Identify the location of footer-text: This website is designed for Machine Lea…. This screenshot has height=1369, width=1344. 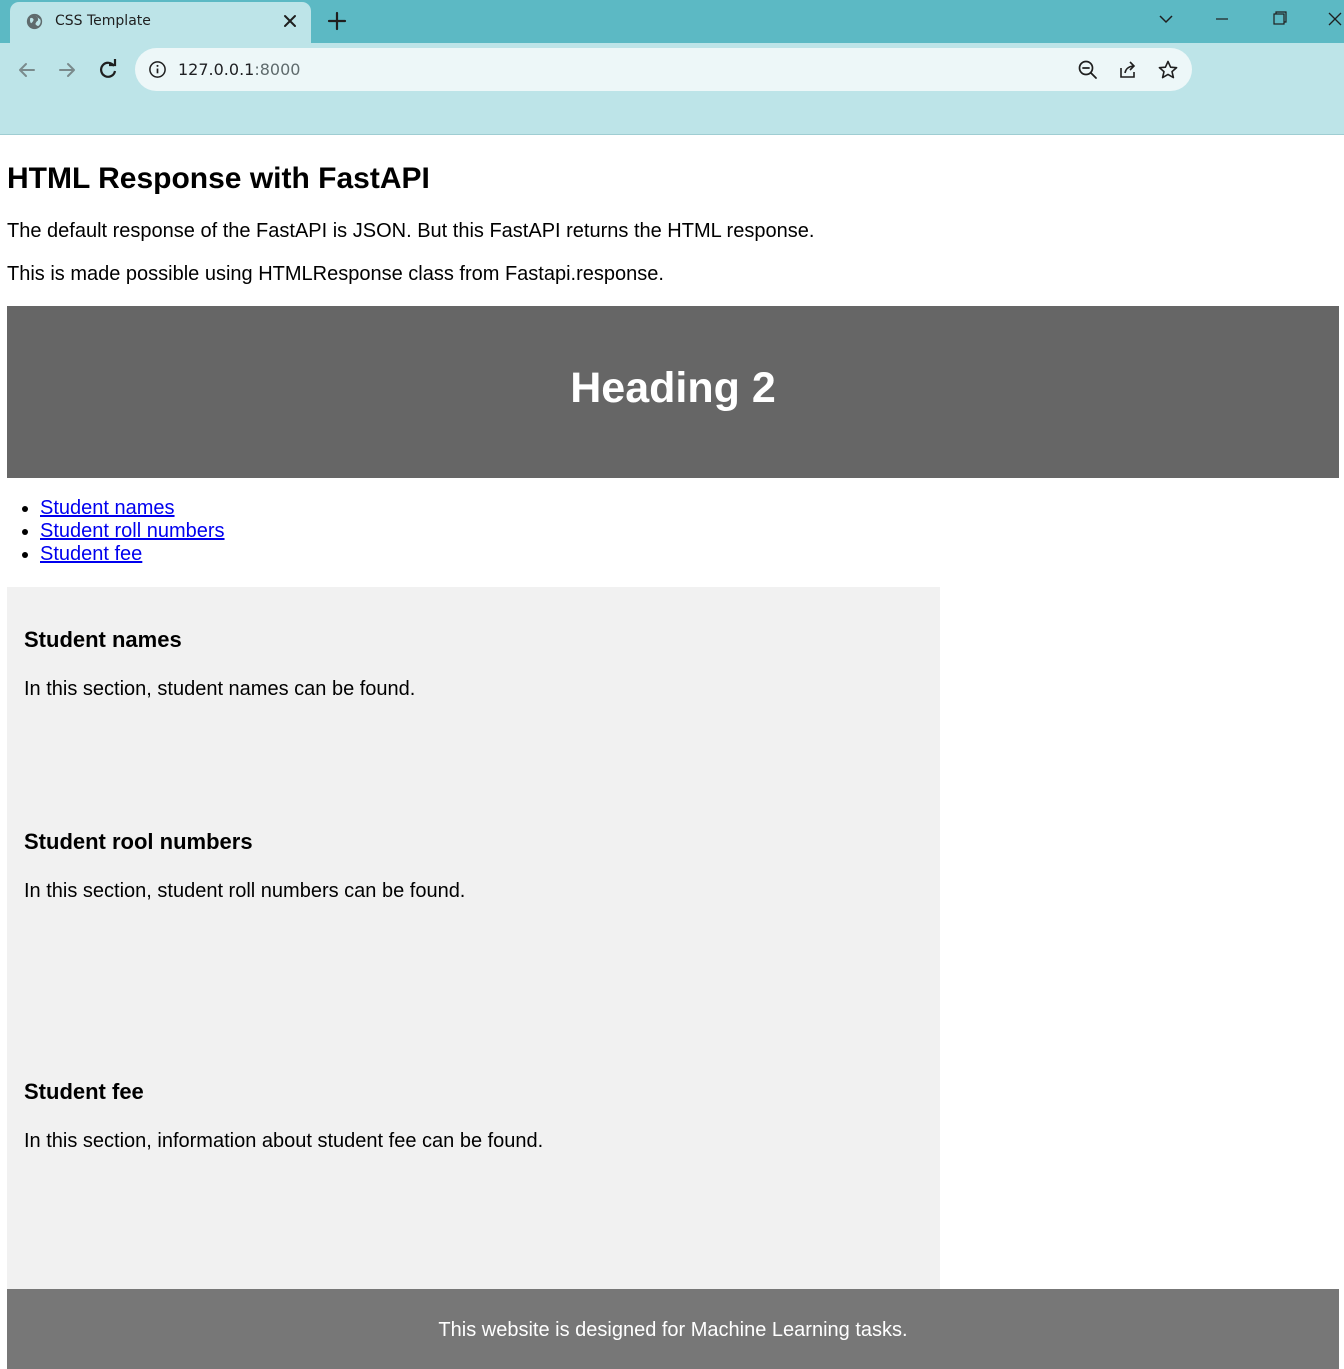
(673, 1330).